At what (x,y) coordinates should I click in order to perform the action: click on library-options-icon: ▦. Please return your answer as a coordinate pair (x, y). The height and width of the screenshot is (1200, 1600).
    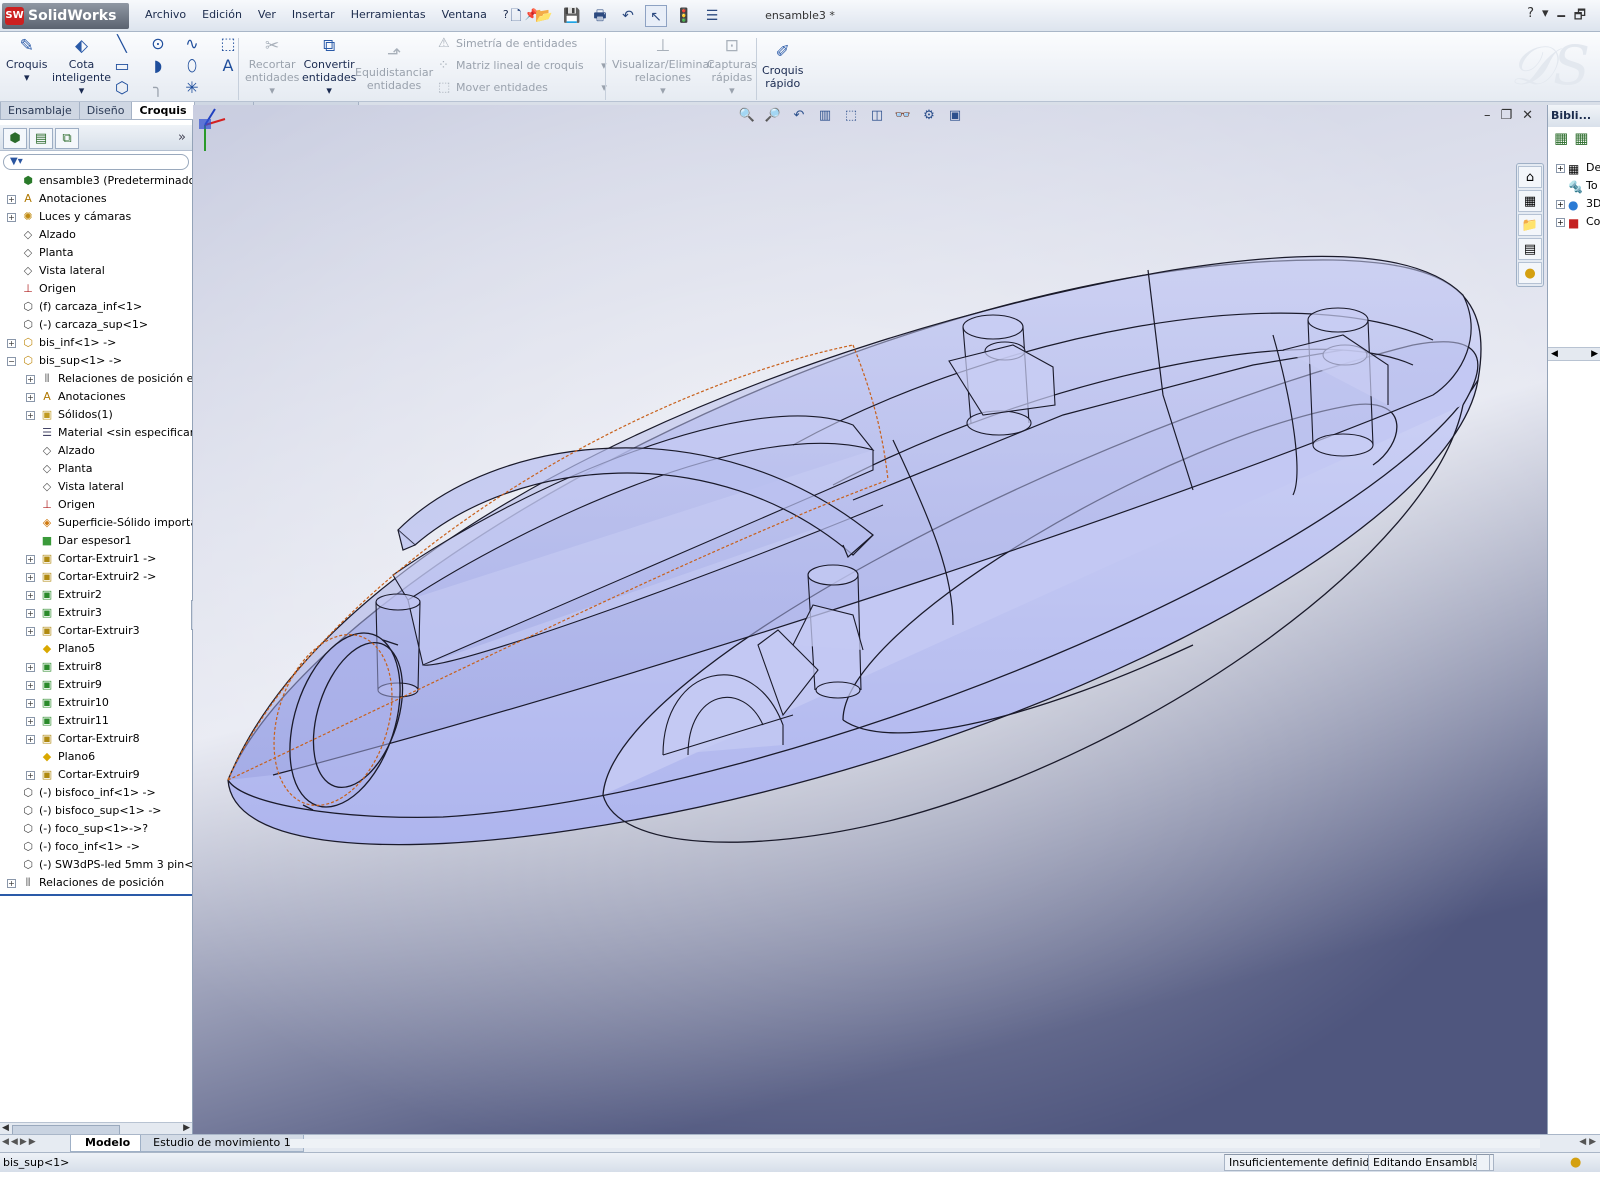
    Looking at the image, I should click on (1581, 138).